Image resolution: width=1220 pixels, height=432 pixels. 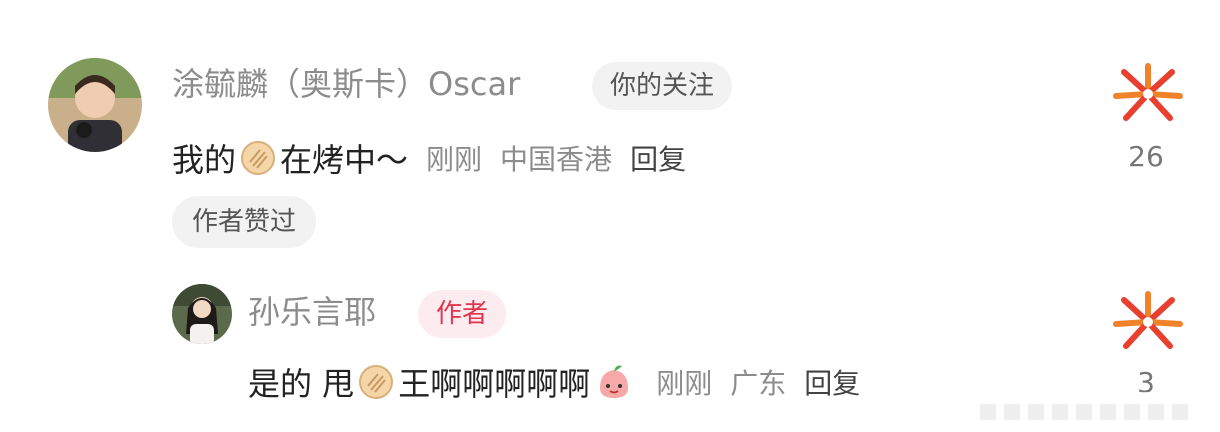 What do you see at coordinates (662, 86) in the screenshot?
I see `follow-badge: 你的关注` at bounding box center [662, 86].